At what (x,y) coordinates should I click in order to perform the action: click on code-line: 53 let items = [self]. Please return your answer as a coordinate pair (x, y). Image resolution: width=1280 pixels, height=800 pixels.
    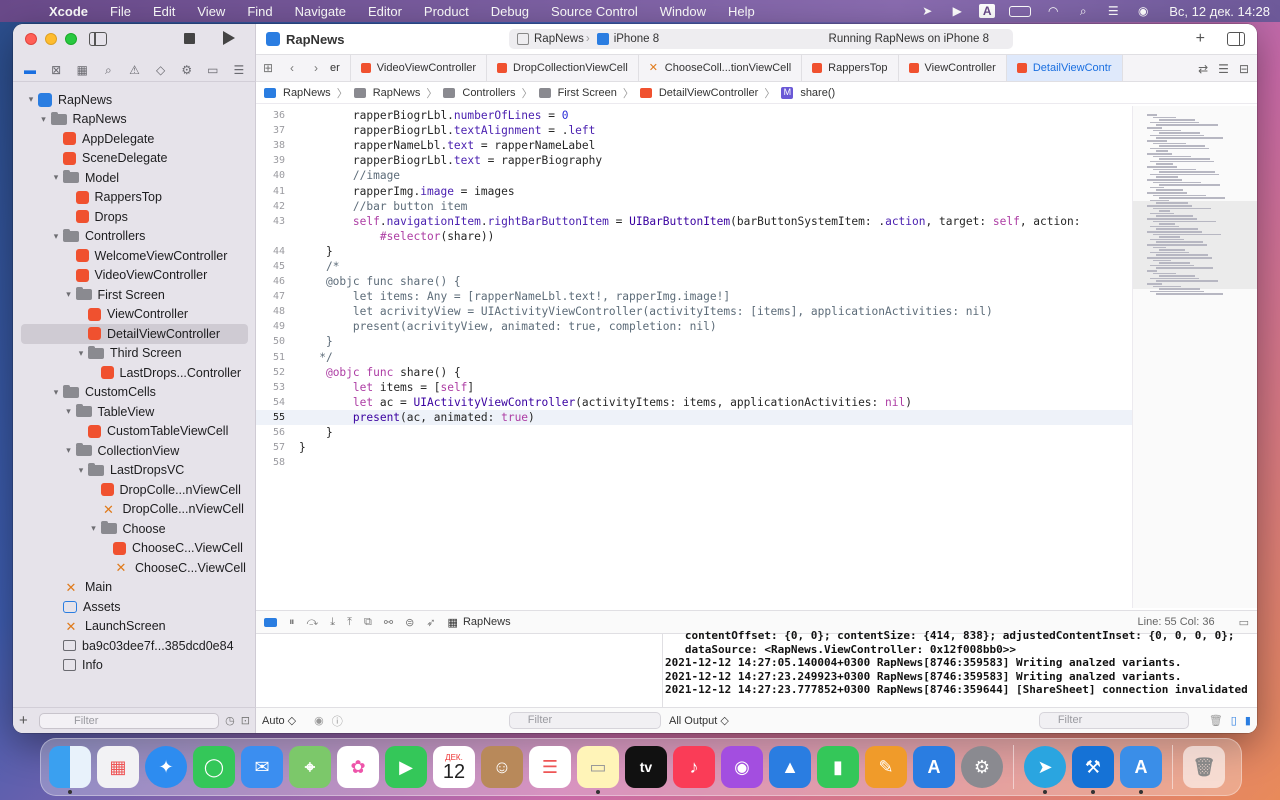
    Looking at the image, I should click on (694, 387).